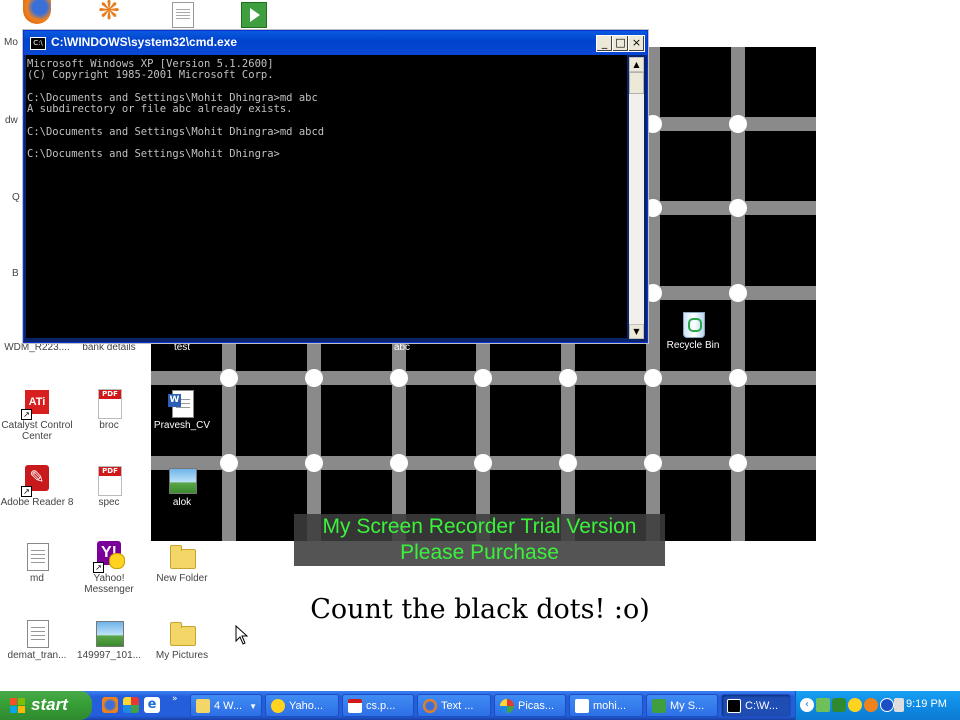  I want to click on word-document-icon: W, so click(182, 404).